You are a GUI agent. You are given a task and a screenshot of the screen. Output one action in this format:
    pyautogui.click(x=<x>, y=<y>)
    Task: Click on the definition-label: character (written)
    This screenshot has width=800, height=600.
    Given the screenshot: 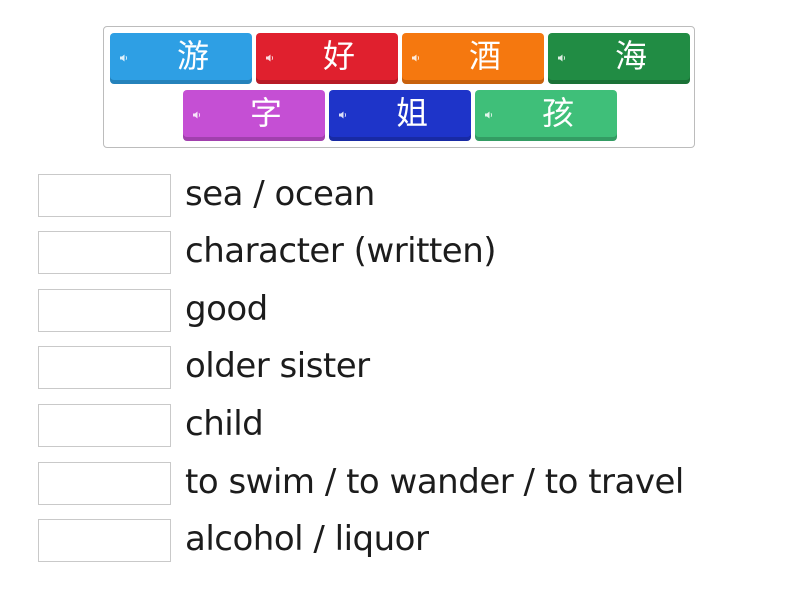 What is the action you would take?
    pyautogui.click(x=341, y=251)
    